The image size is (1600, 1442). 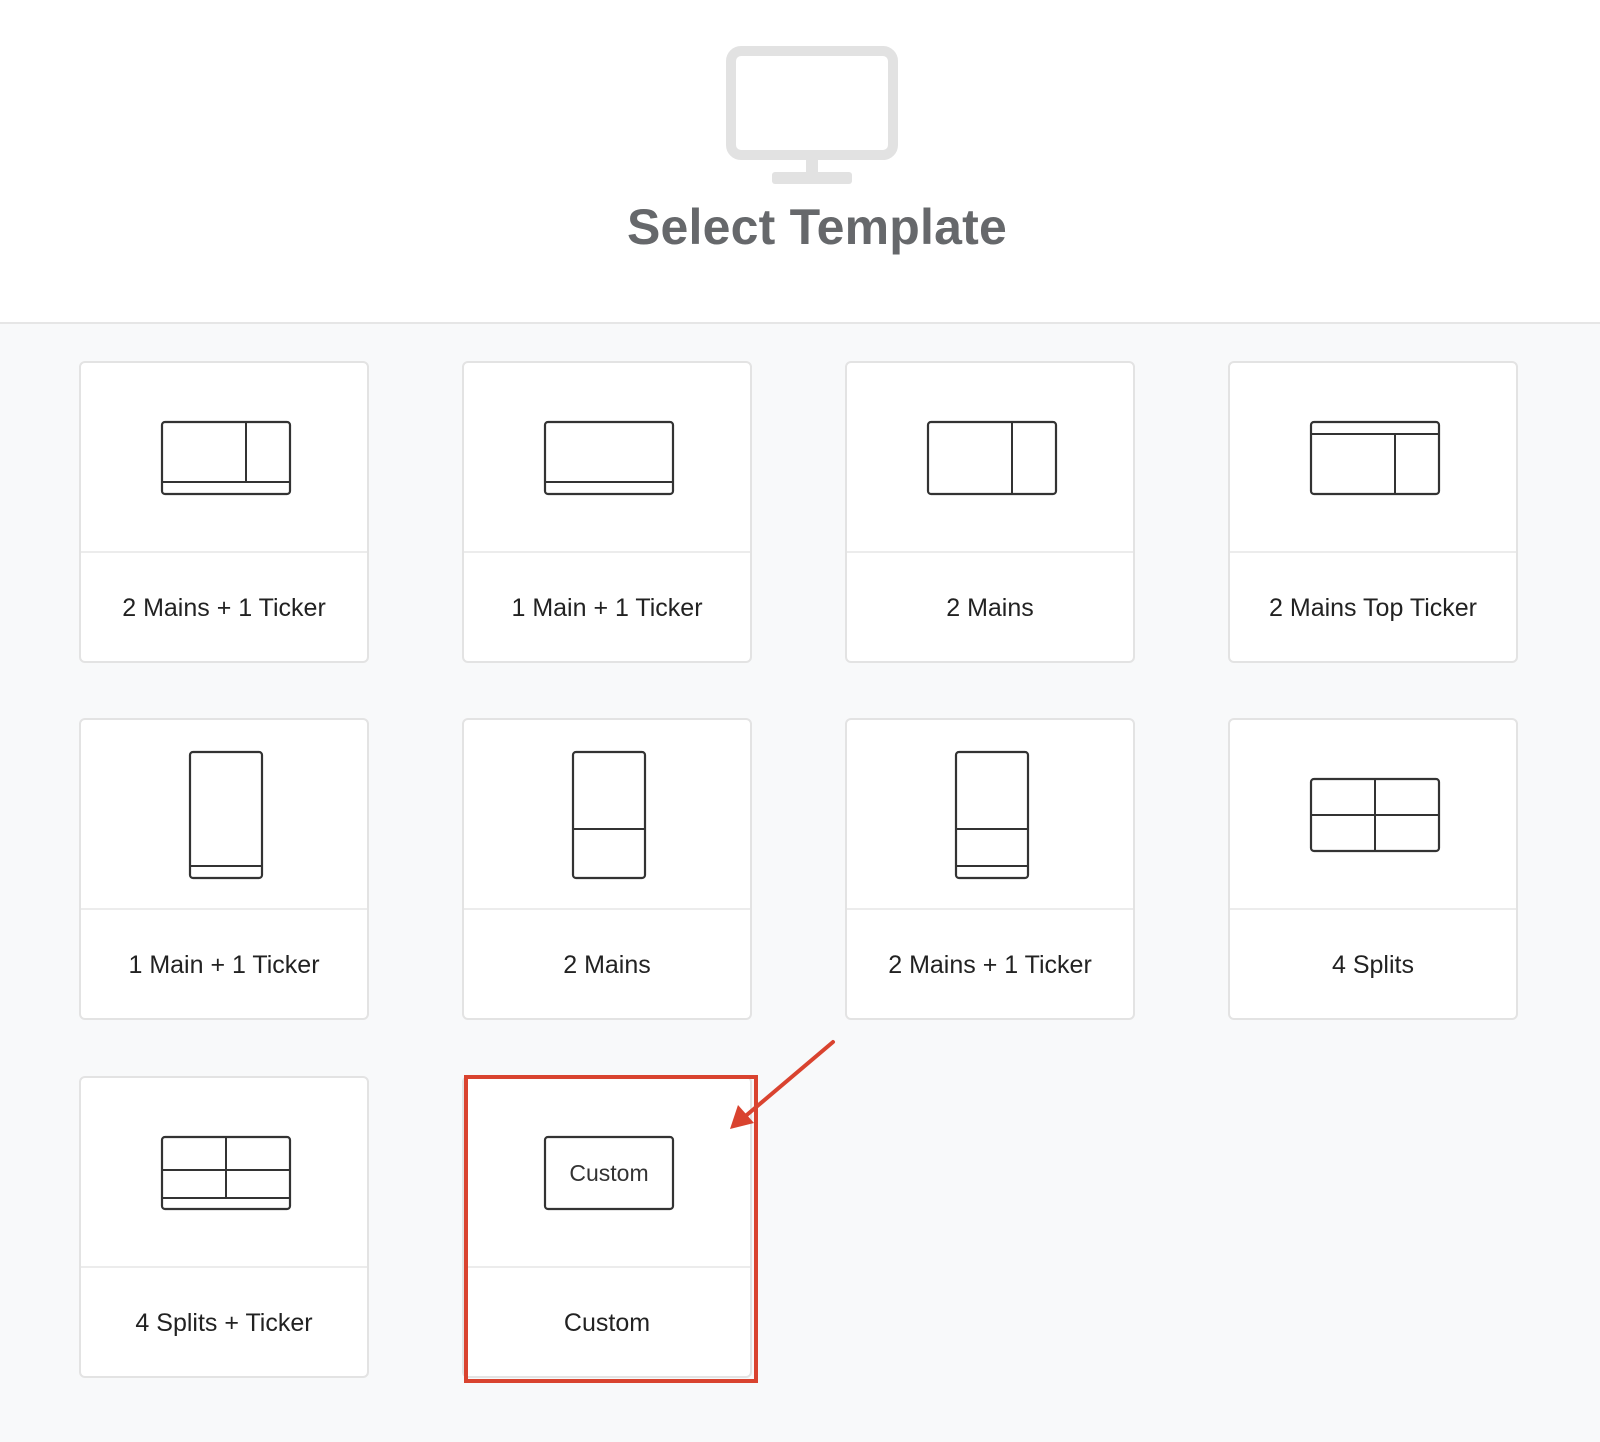 I want to click on layout-custom-icon: Custom, so click(x=609, y=1173).